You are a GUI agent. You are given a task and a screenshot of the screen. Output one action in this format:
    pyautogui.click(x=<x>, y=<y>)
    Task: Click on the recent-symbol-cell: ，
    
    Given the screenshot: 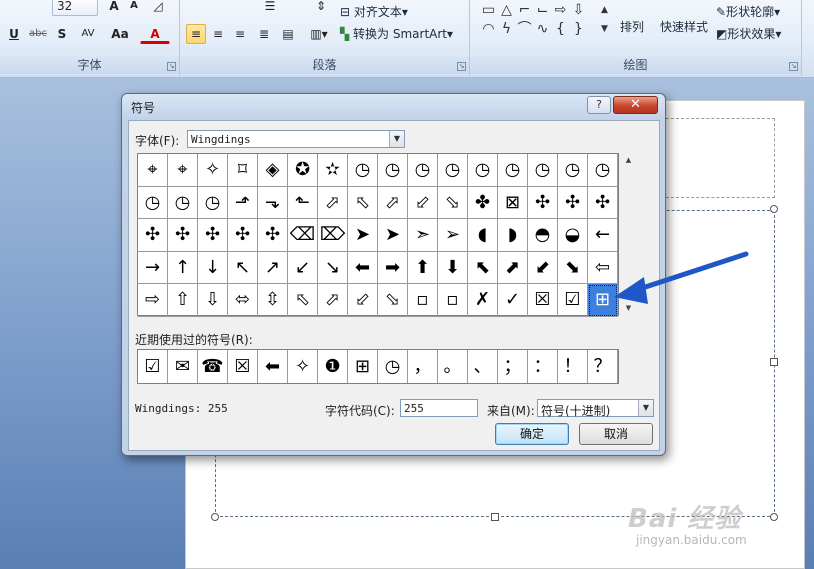 What is the action you would take?
    pyautogui.click(x=423, y=366)
    